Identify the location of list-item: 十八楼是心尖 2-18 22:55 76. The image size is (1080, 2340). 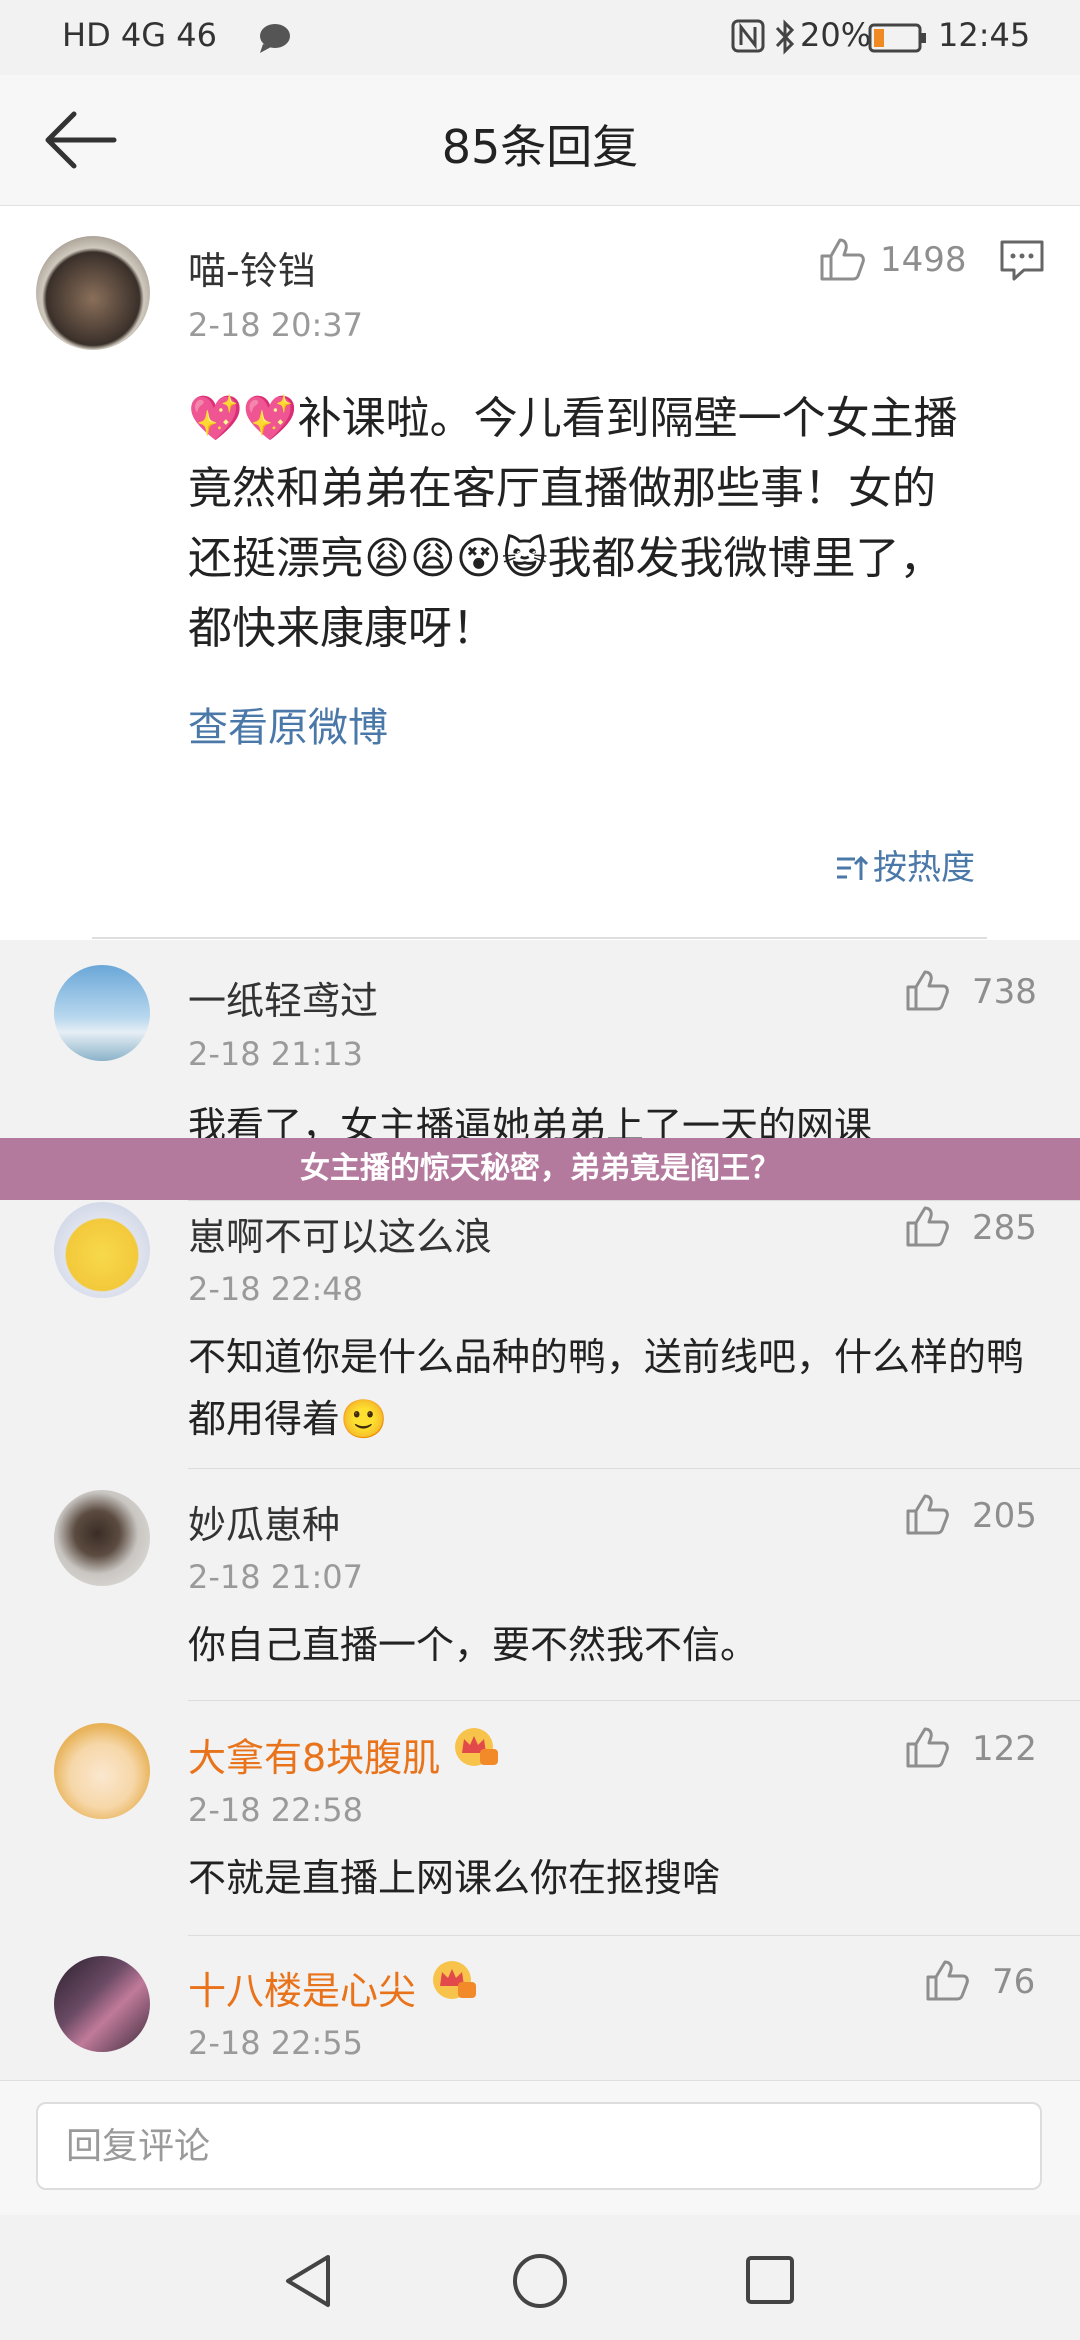
(540, 2018).